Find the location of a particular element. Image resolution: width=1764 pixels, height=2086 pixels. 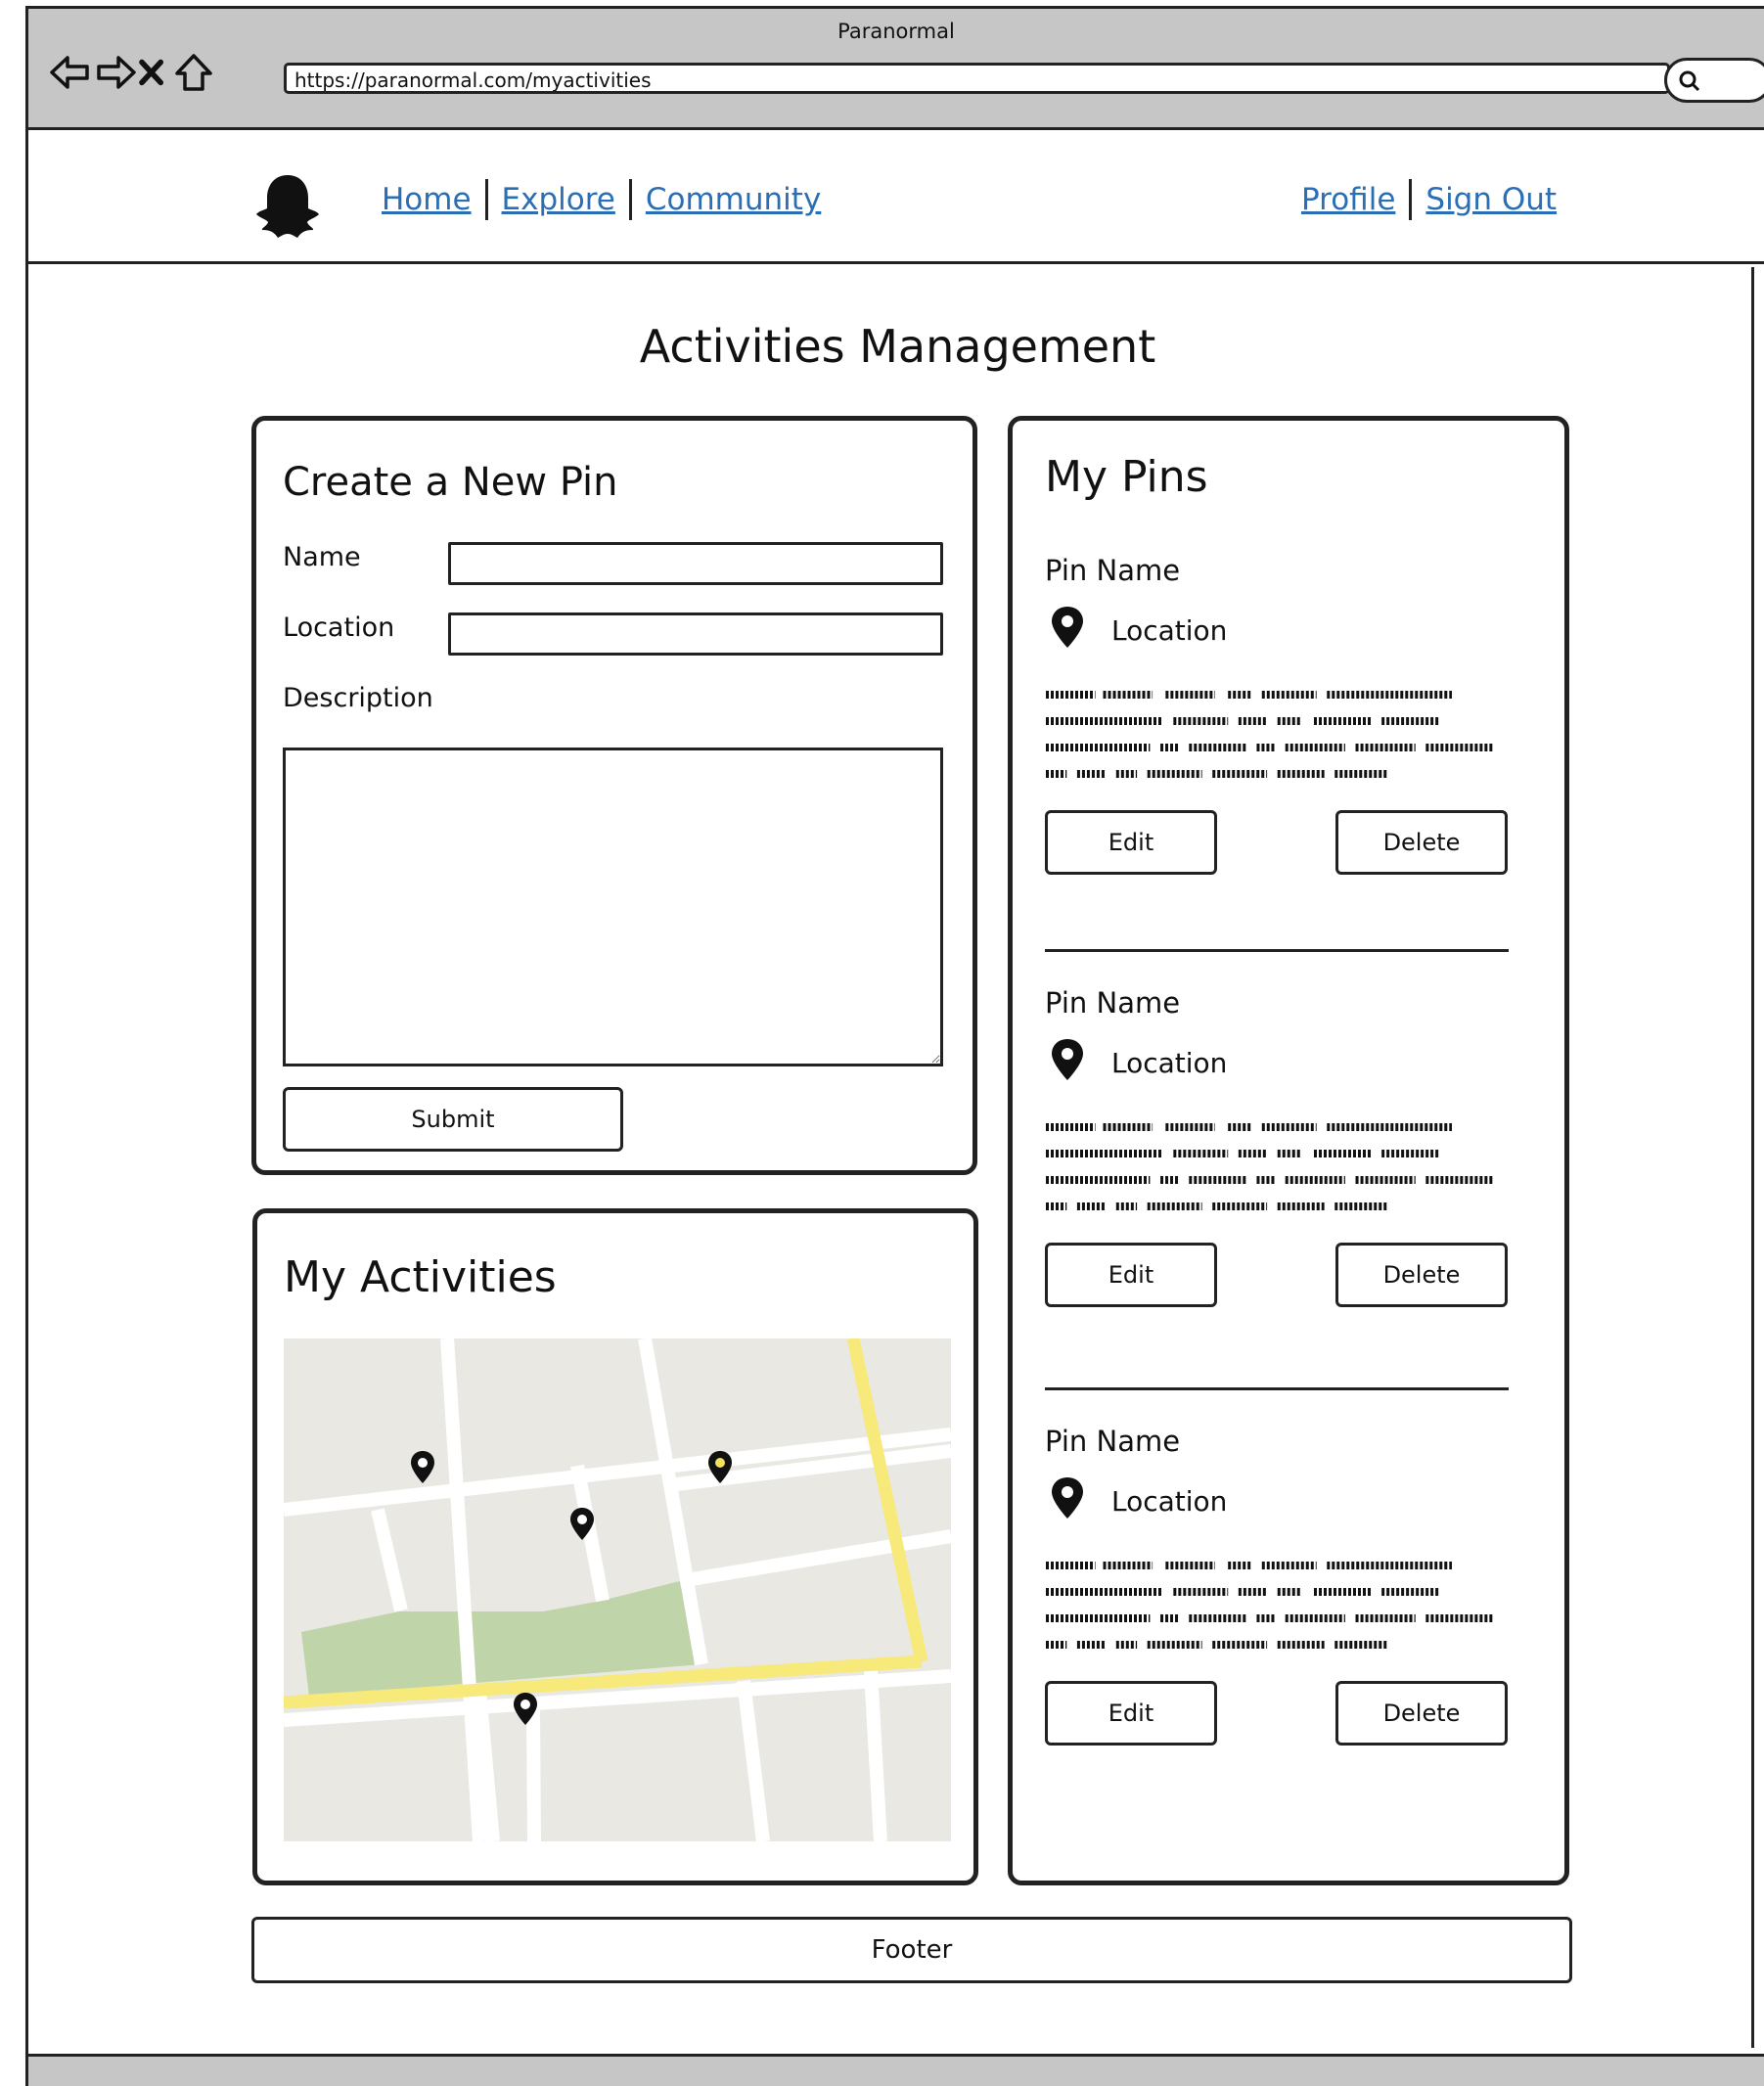

address-bar: https://paranormal.com/myactivities is located at coordinates (977, 78).